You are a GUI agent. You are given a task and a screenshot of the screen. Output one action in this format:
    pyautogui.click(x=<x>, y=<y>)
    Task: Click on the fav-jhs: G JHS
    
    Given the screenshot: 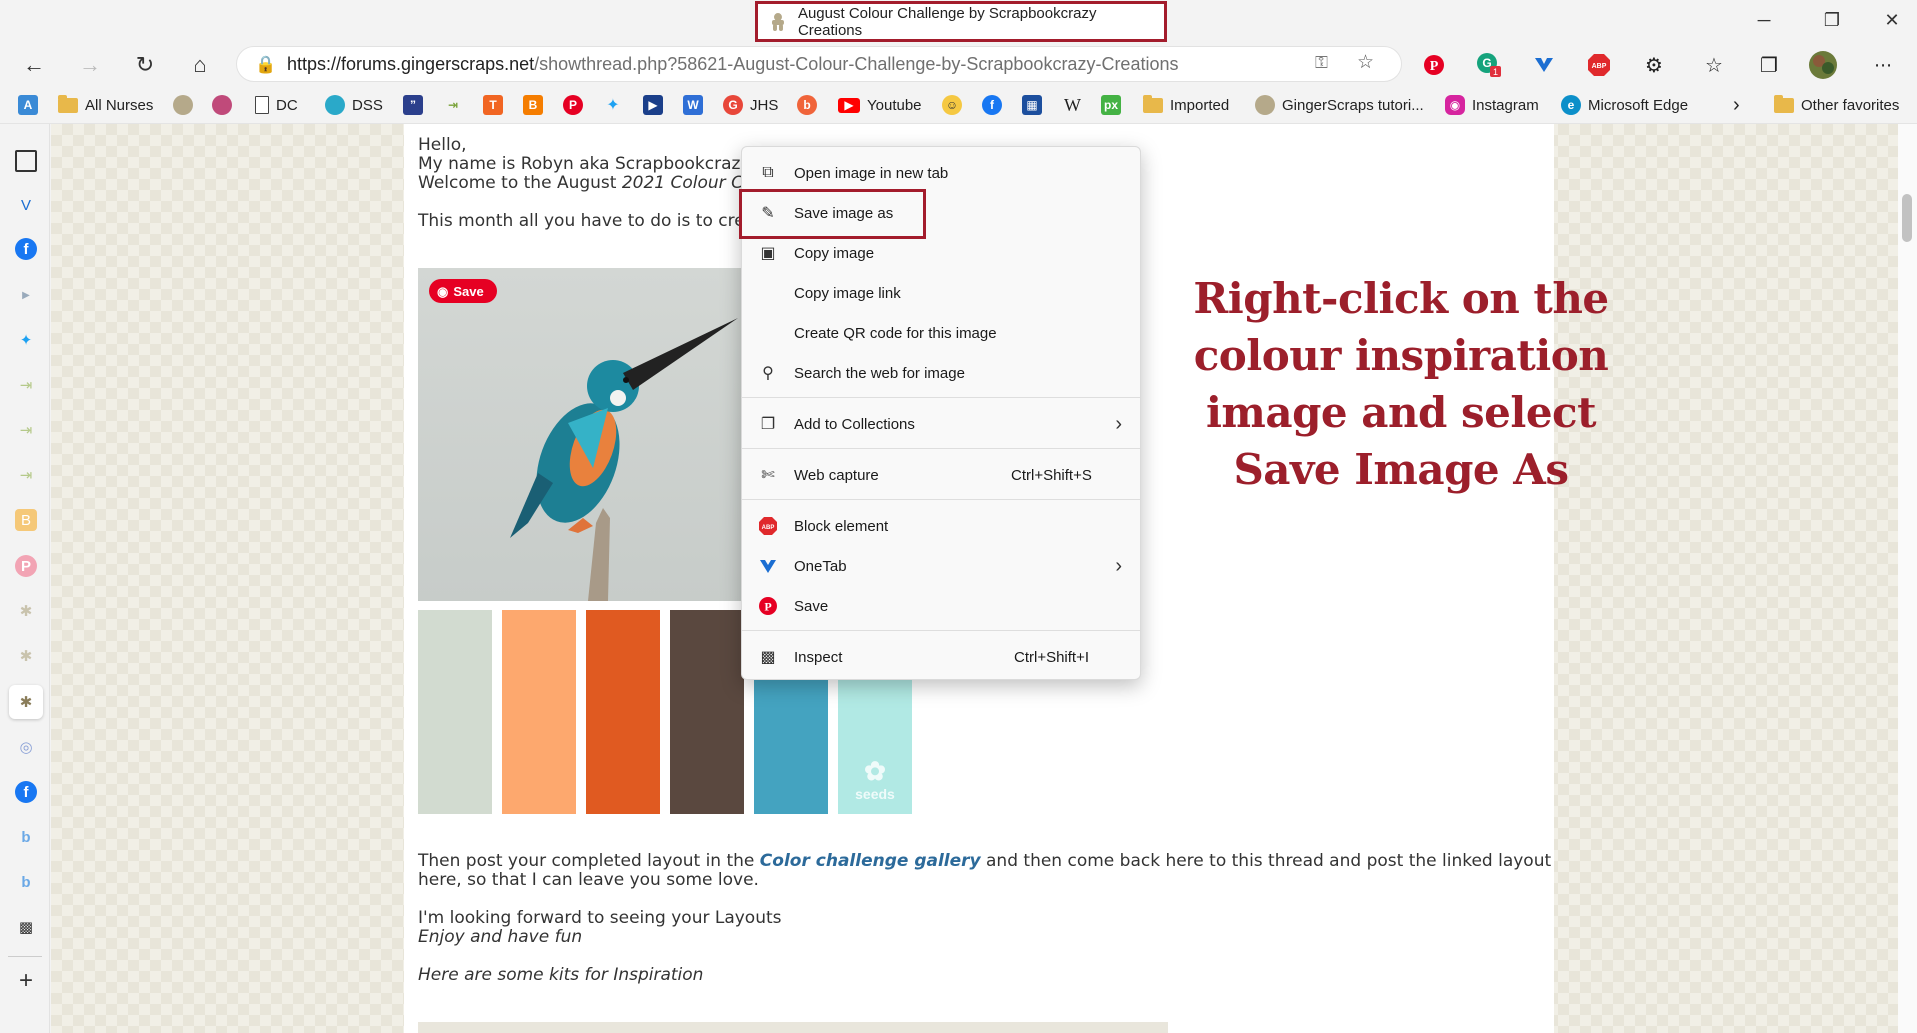 What is the action you would take?
    pyautogui.click(x=750, y=105)
    